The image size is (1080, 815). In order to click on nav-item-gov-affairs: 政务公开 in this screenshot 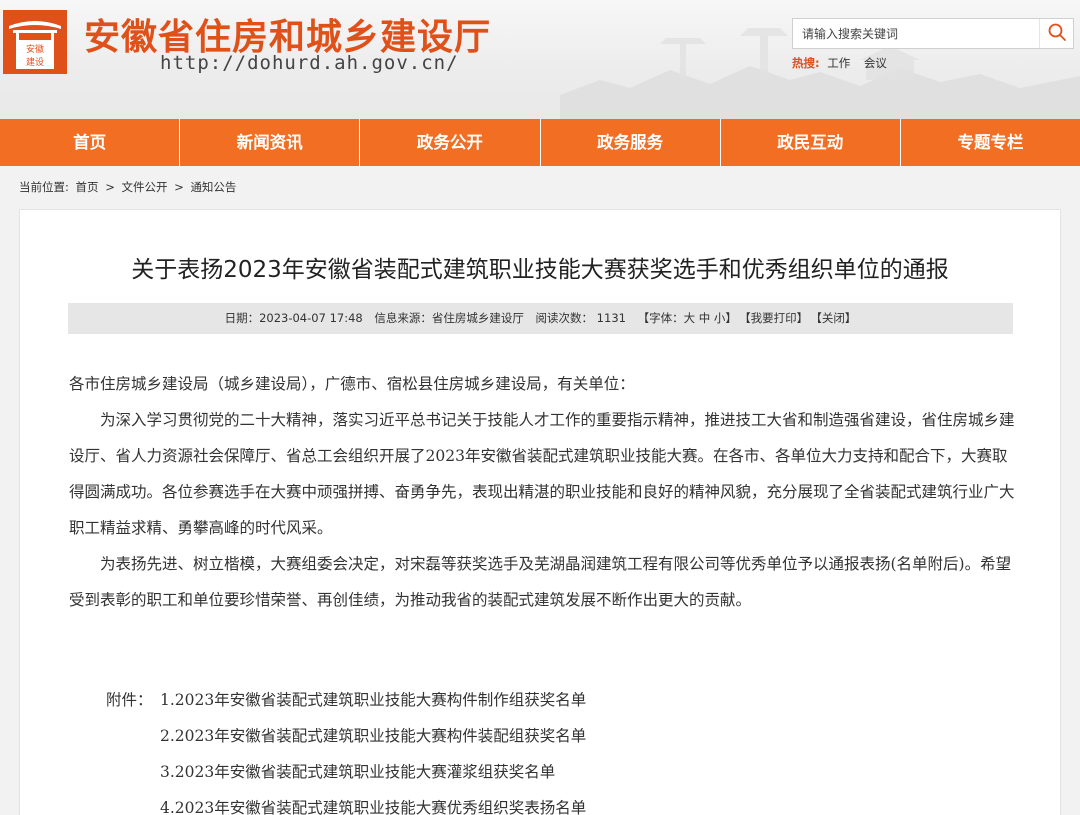, I will do `click(450, 142)`.